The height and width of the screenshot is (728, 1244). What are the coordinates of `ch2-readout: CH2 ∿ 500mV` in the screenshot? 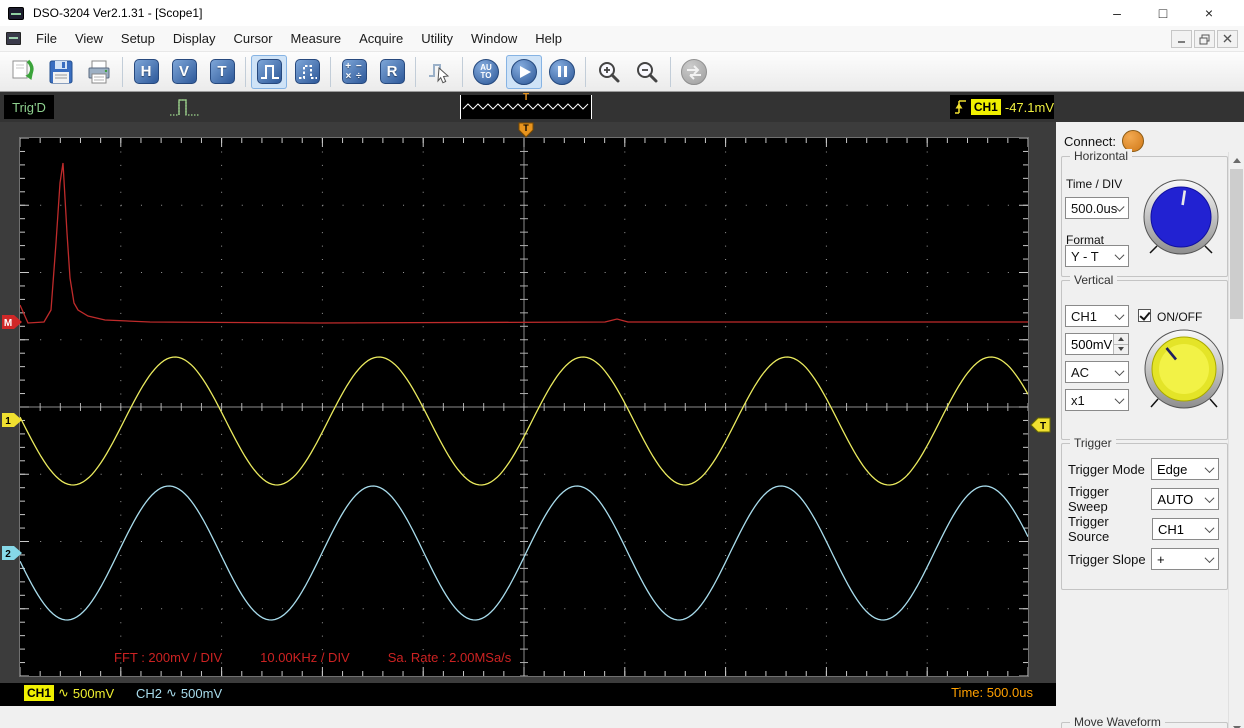 It's located at (179, 693).